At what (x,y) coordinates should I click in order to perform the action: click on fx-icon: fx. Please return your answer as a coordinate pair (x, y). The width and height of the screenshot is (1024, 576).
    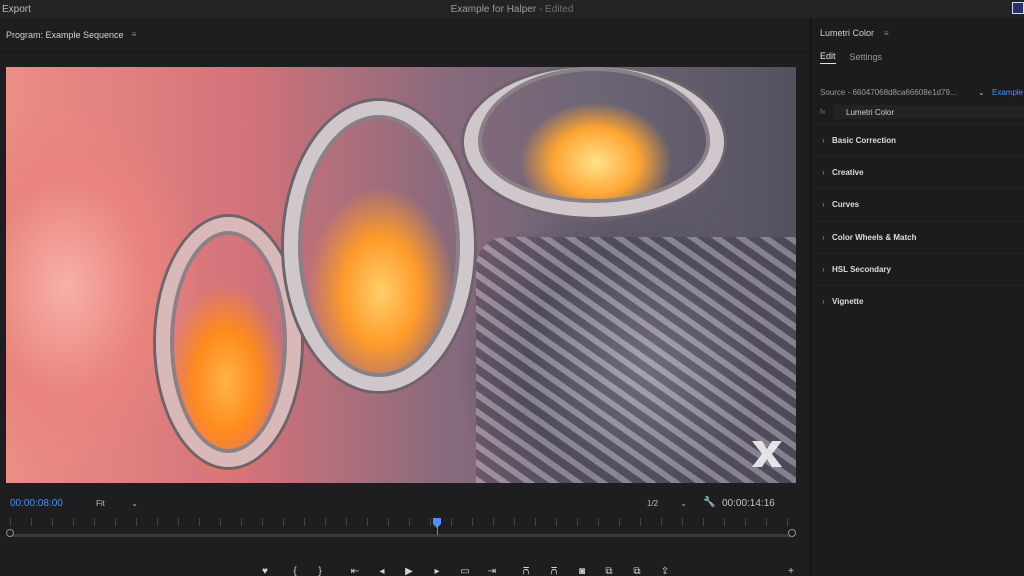
    Looking at the image, I should click on (827, 112).